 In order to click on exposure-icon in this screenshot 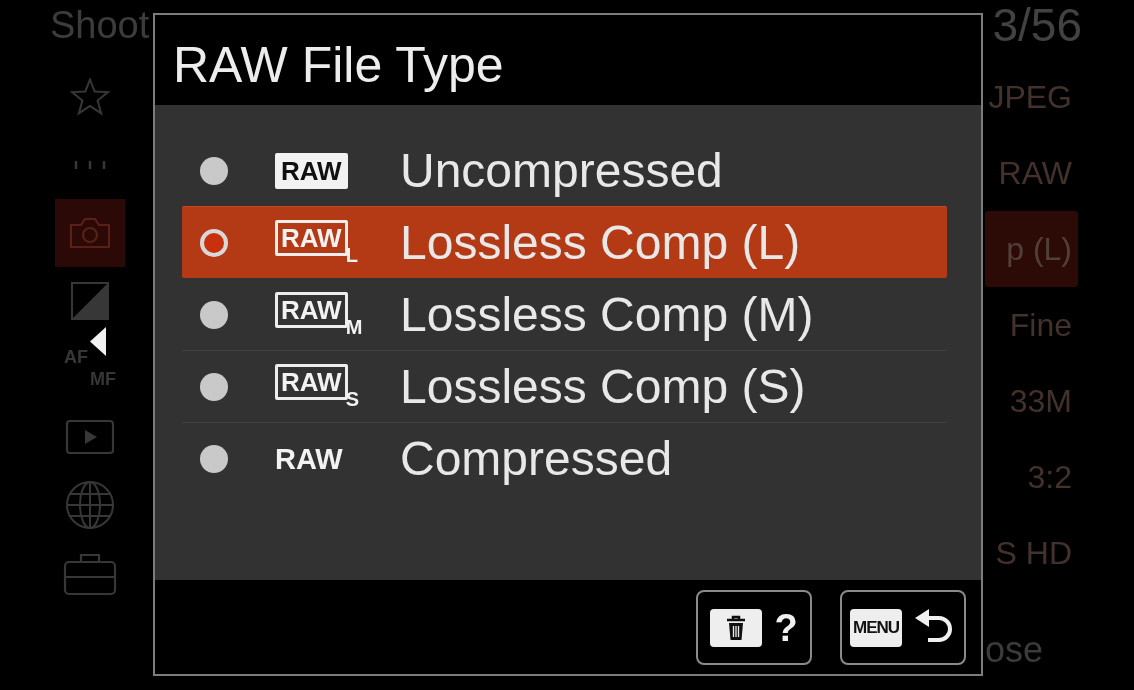, I will do `click(90, 301)`.